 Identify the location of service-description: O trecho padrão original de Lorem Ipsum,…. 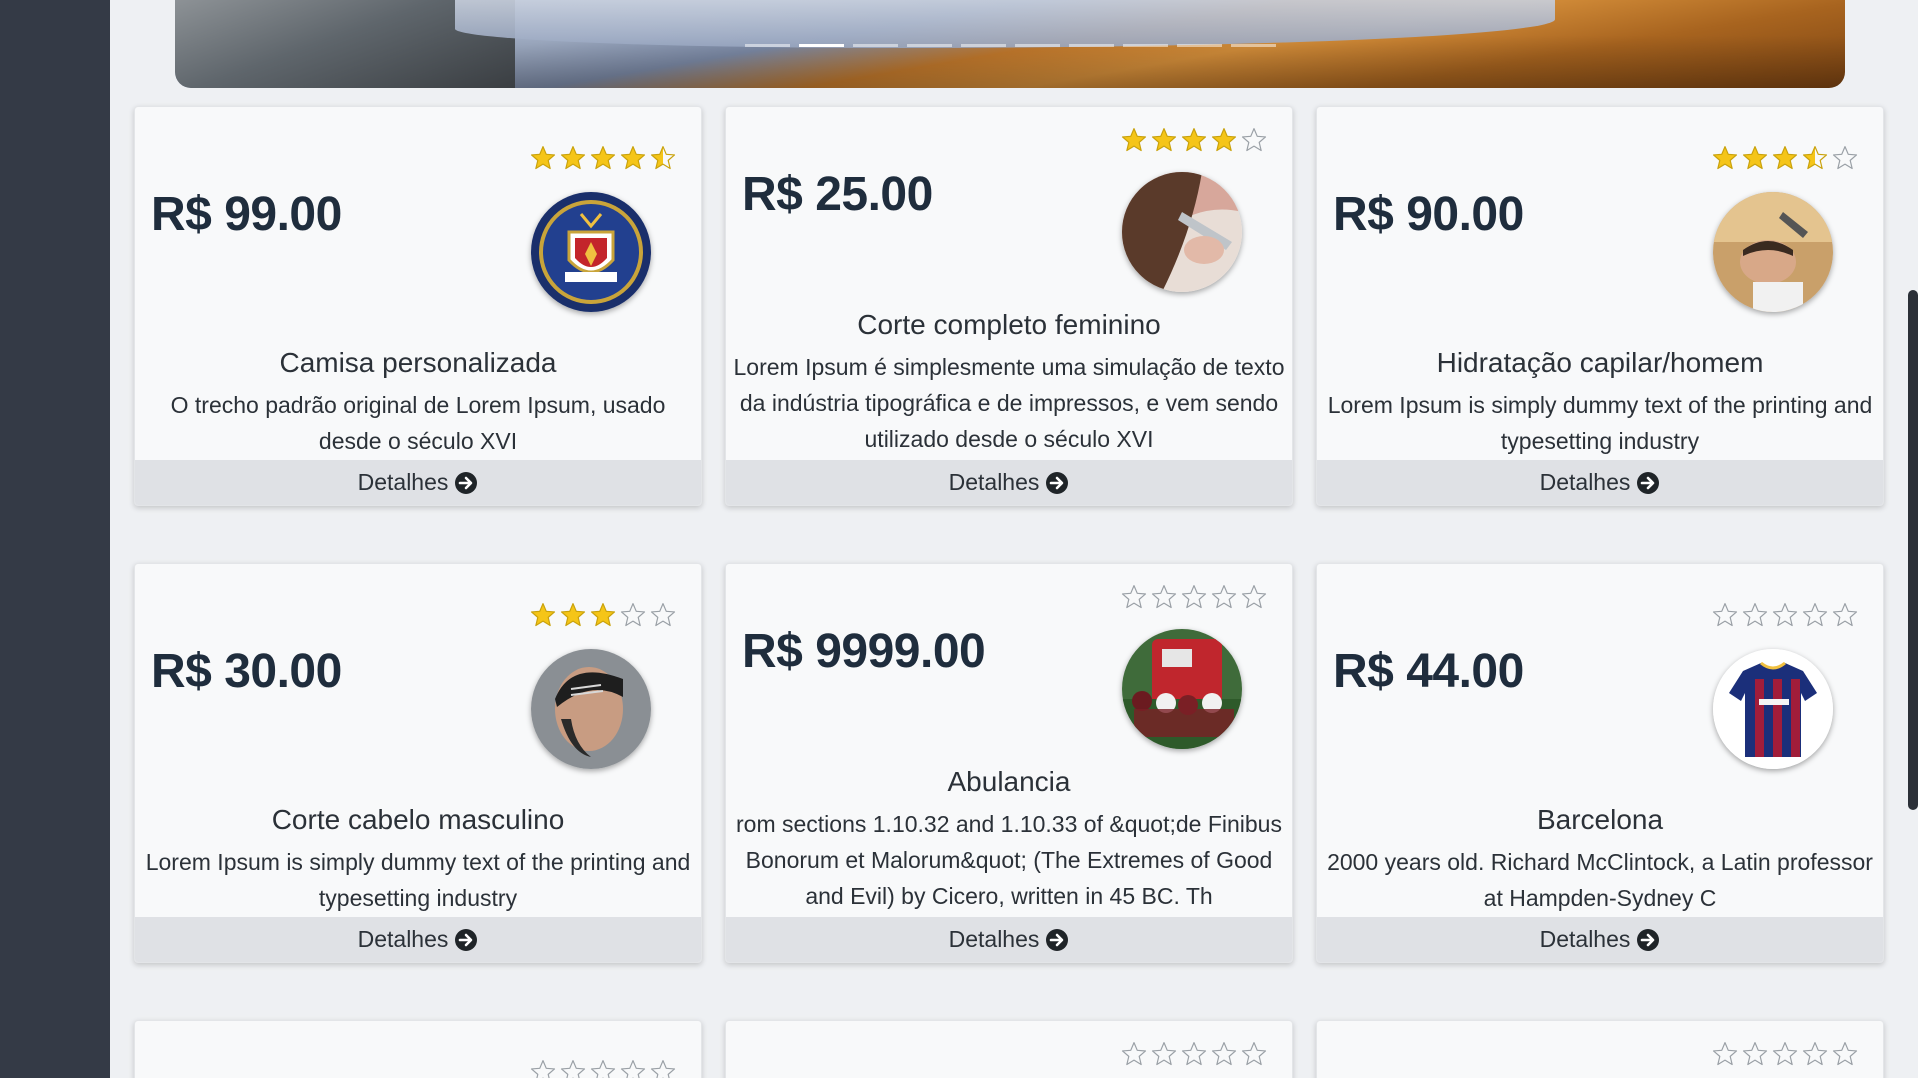
(418, 423).